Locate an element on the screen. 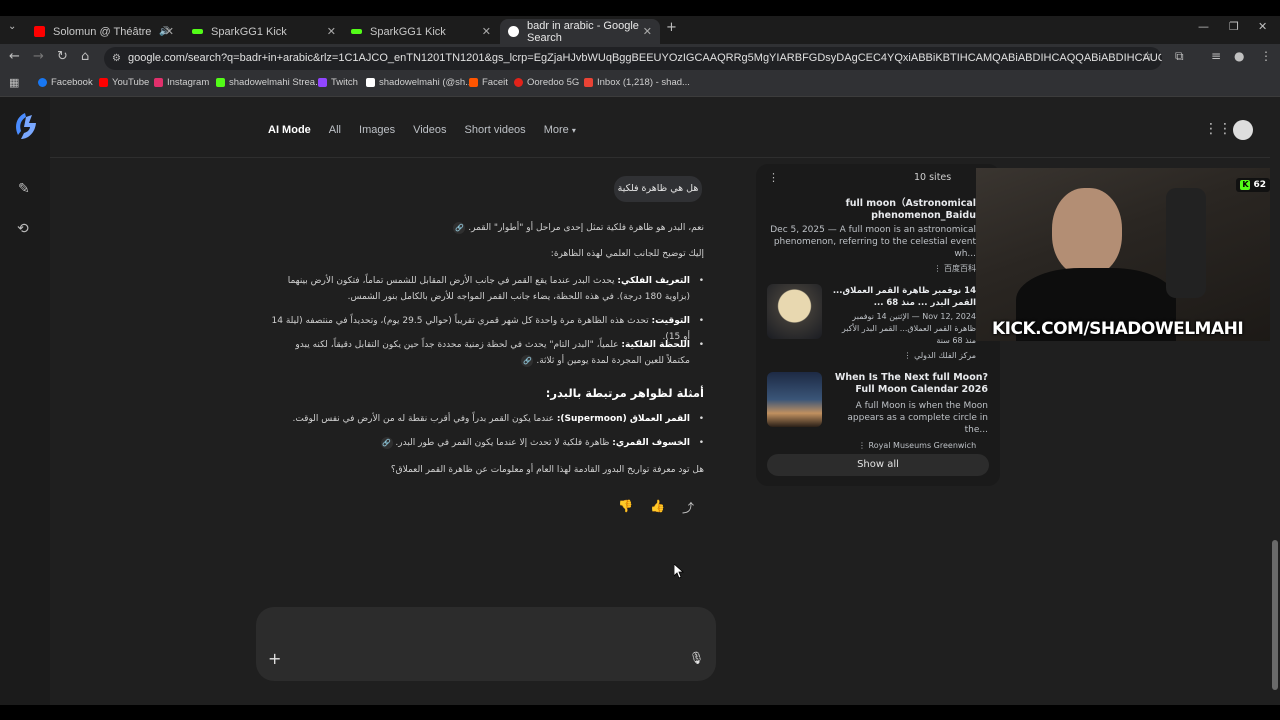 The height and width of the screenshot is (720, 1280). sources-menu-icon: ⋮ is located at coordinates (773, 177).